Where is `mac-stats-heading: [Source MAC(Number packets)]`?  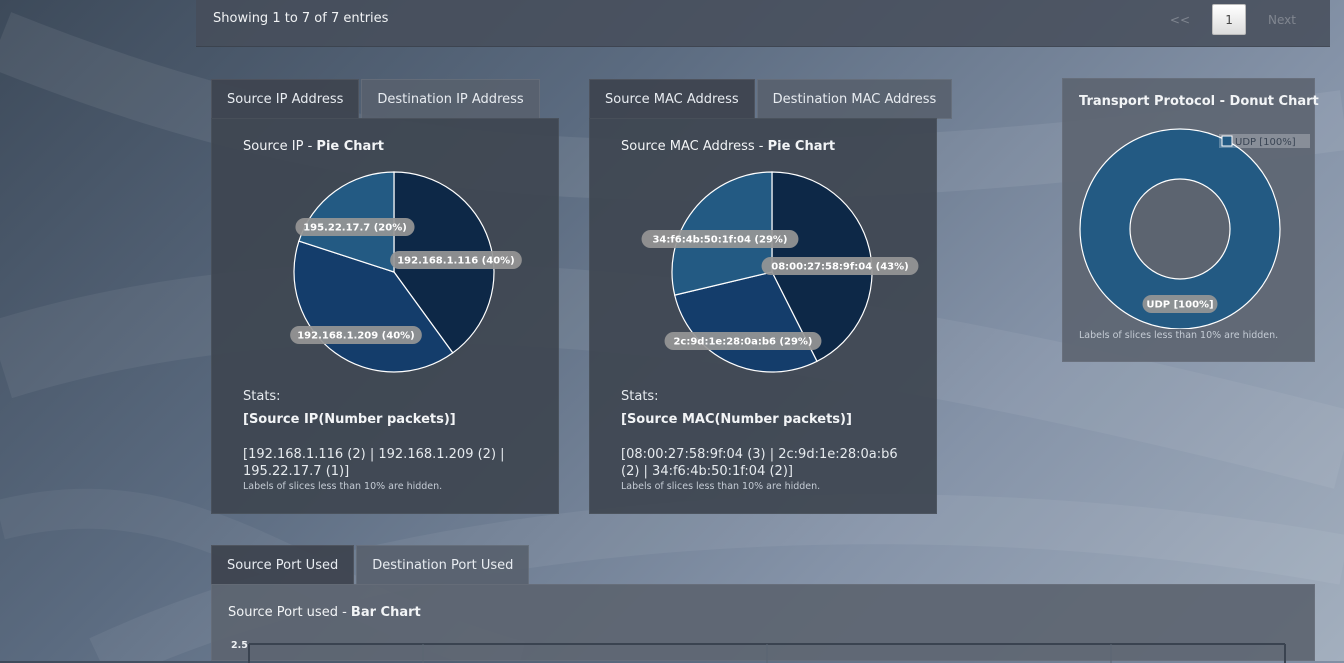
mac-stats-heading: [Source MAC(Number packets)] is located at coordinates (736, 419).